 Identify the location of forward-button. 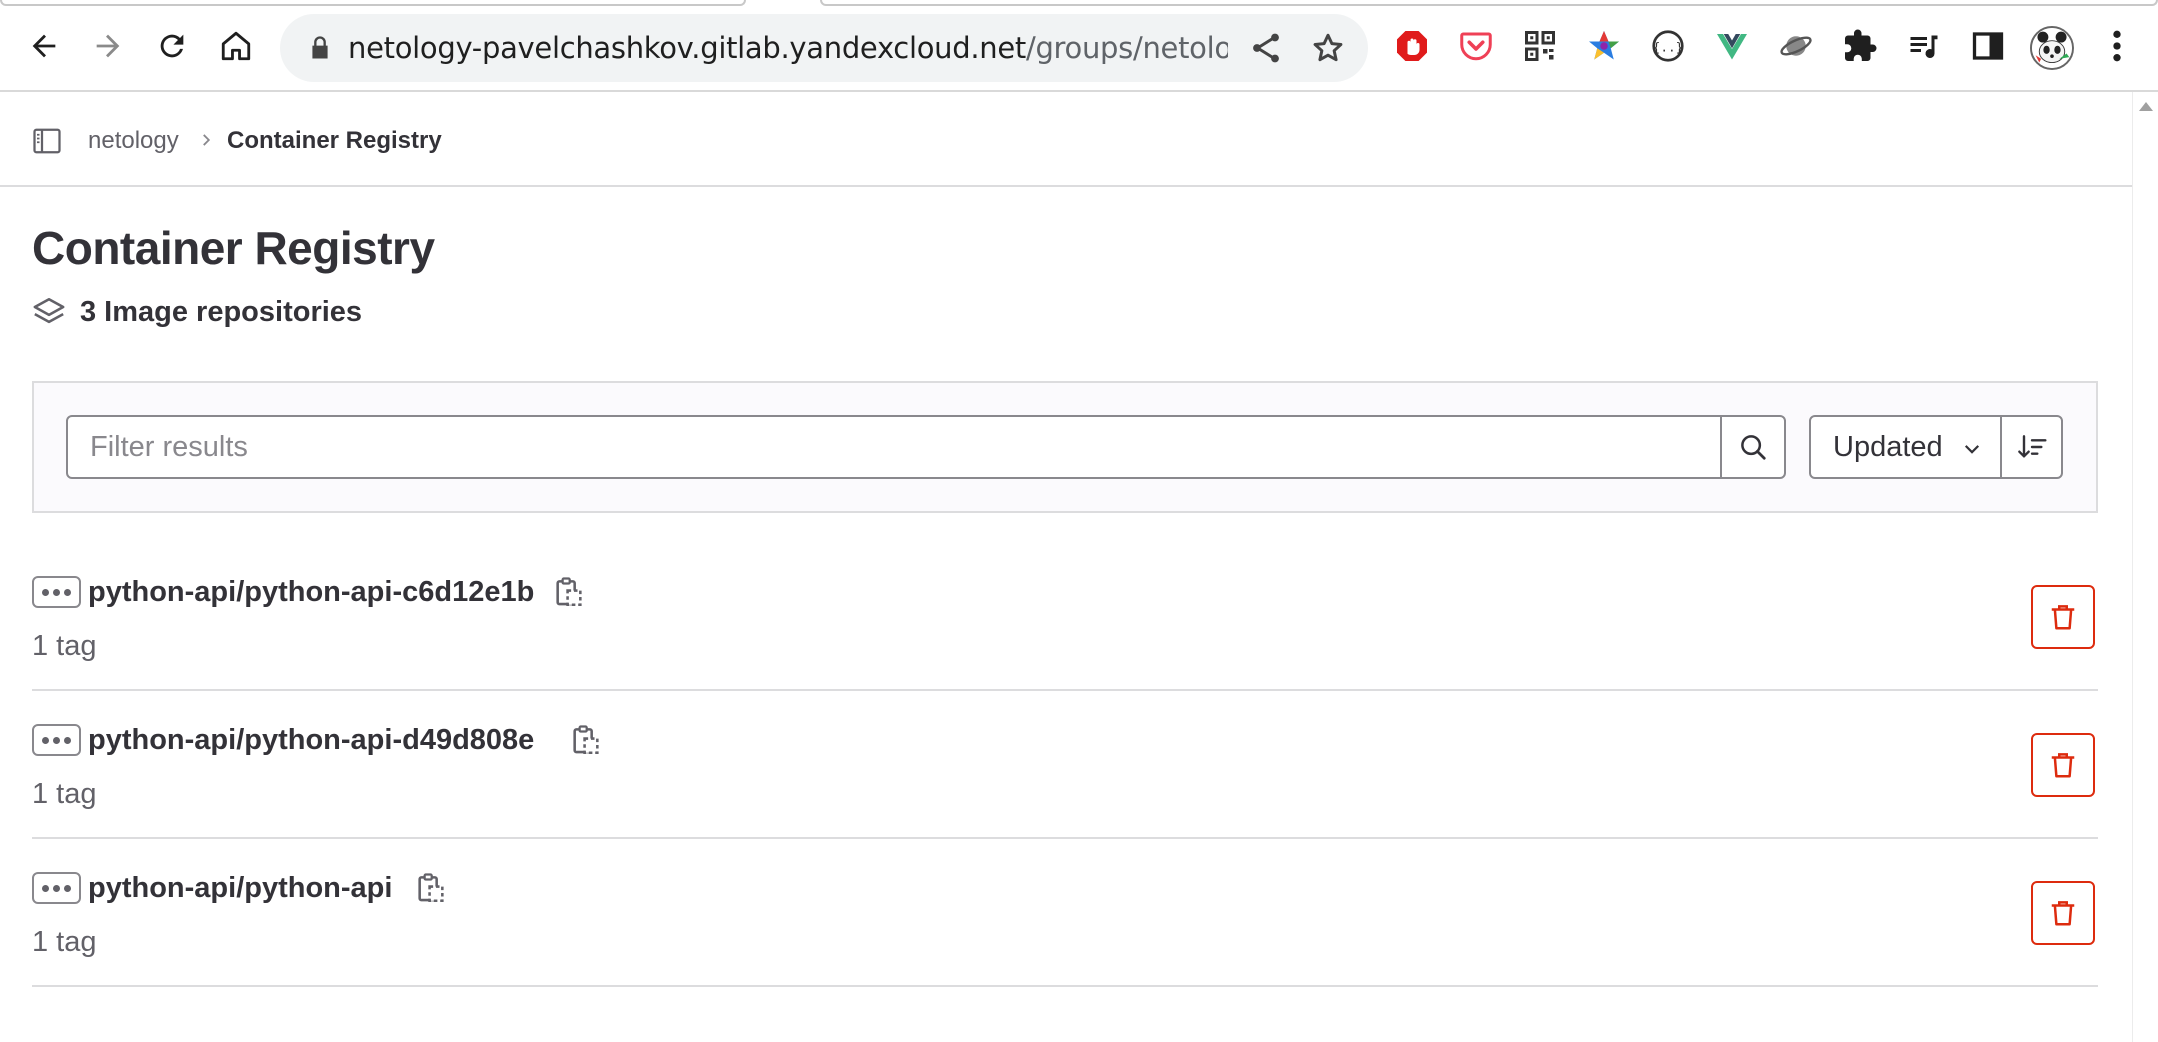
(108, 46).